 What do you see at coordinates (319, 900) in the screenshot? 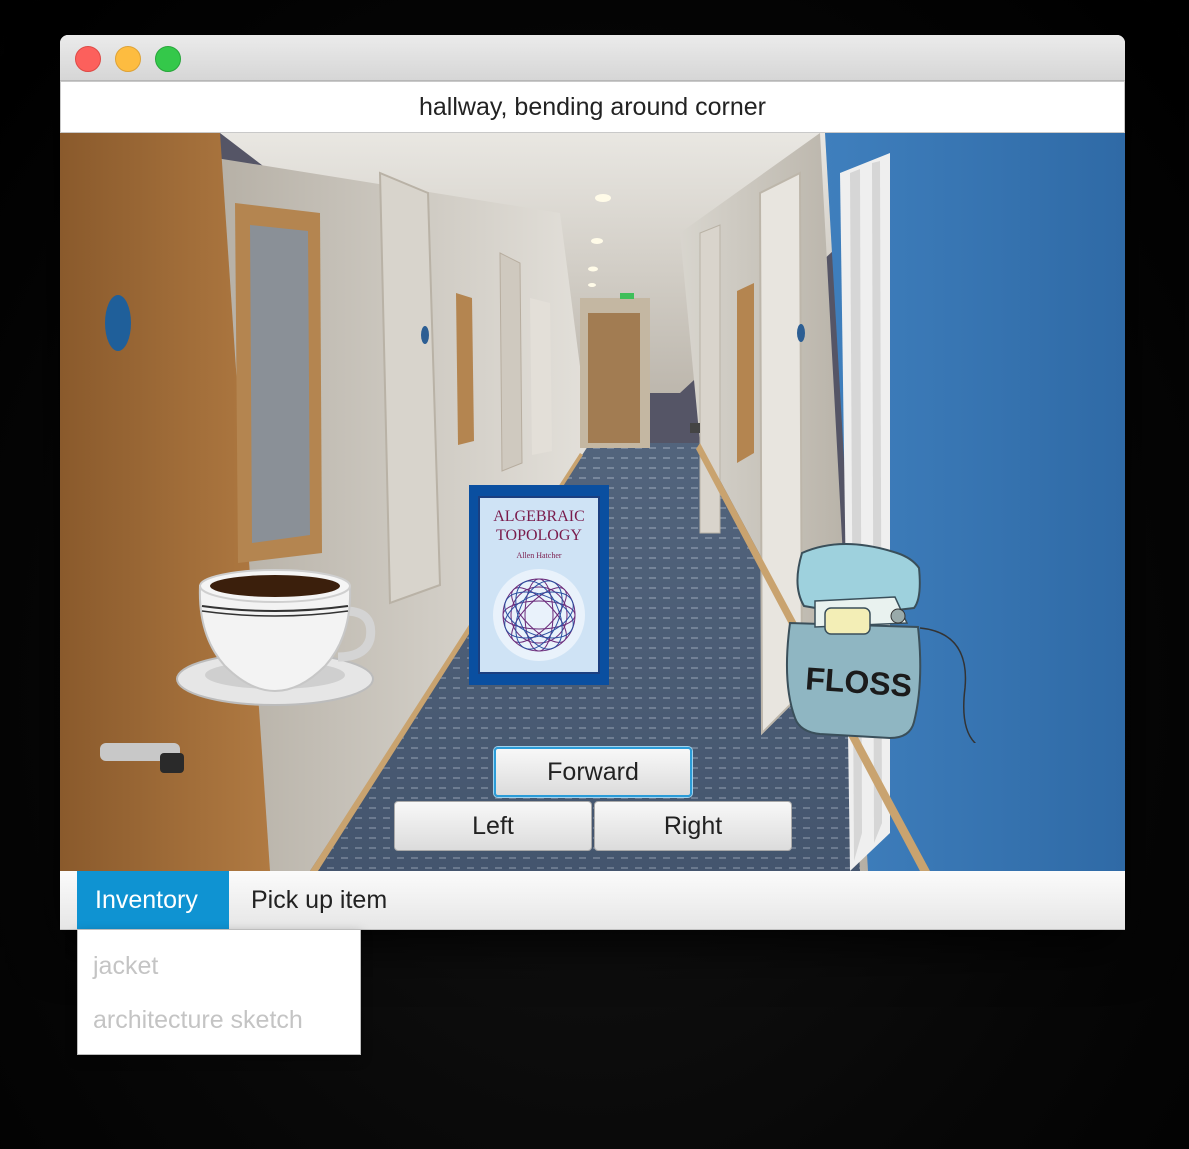
I see `pick-up-item-menu: Pick up item` at bounding box center [319, 900].